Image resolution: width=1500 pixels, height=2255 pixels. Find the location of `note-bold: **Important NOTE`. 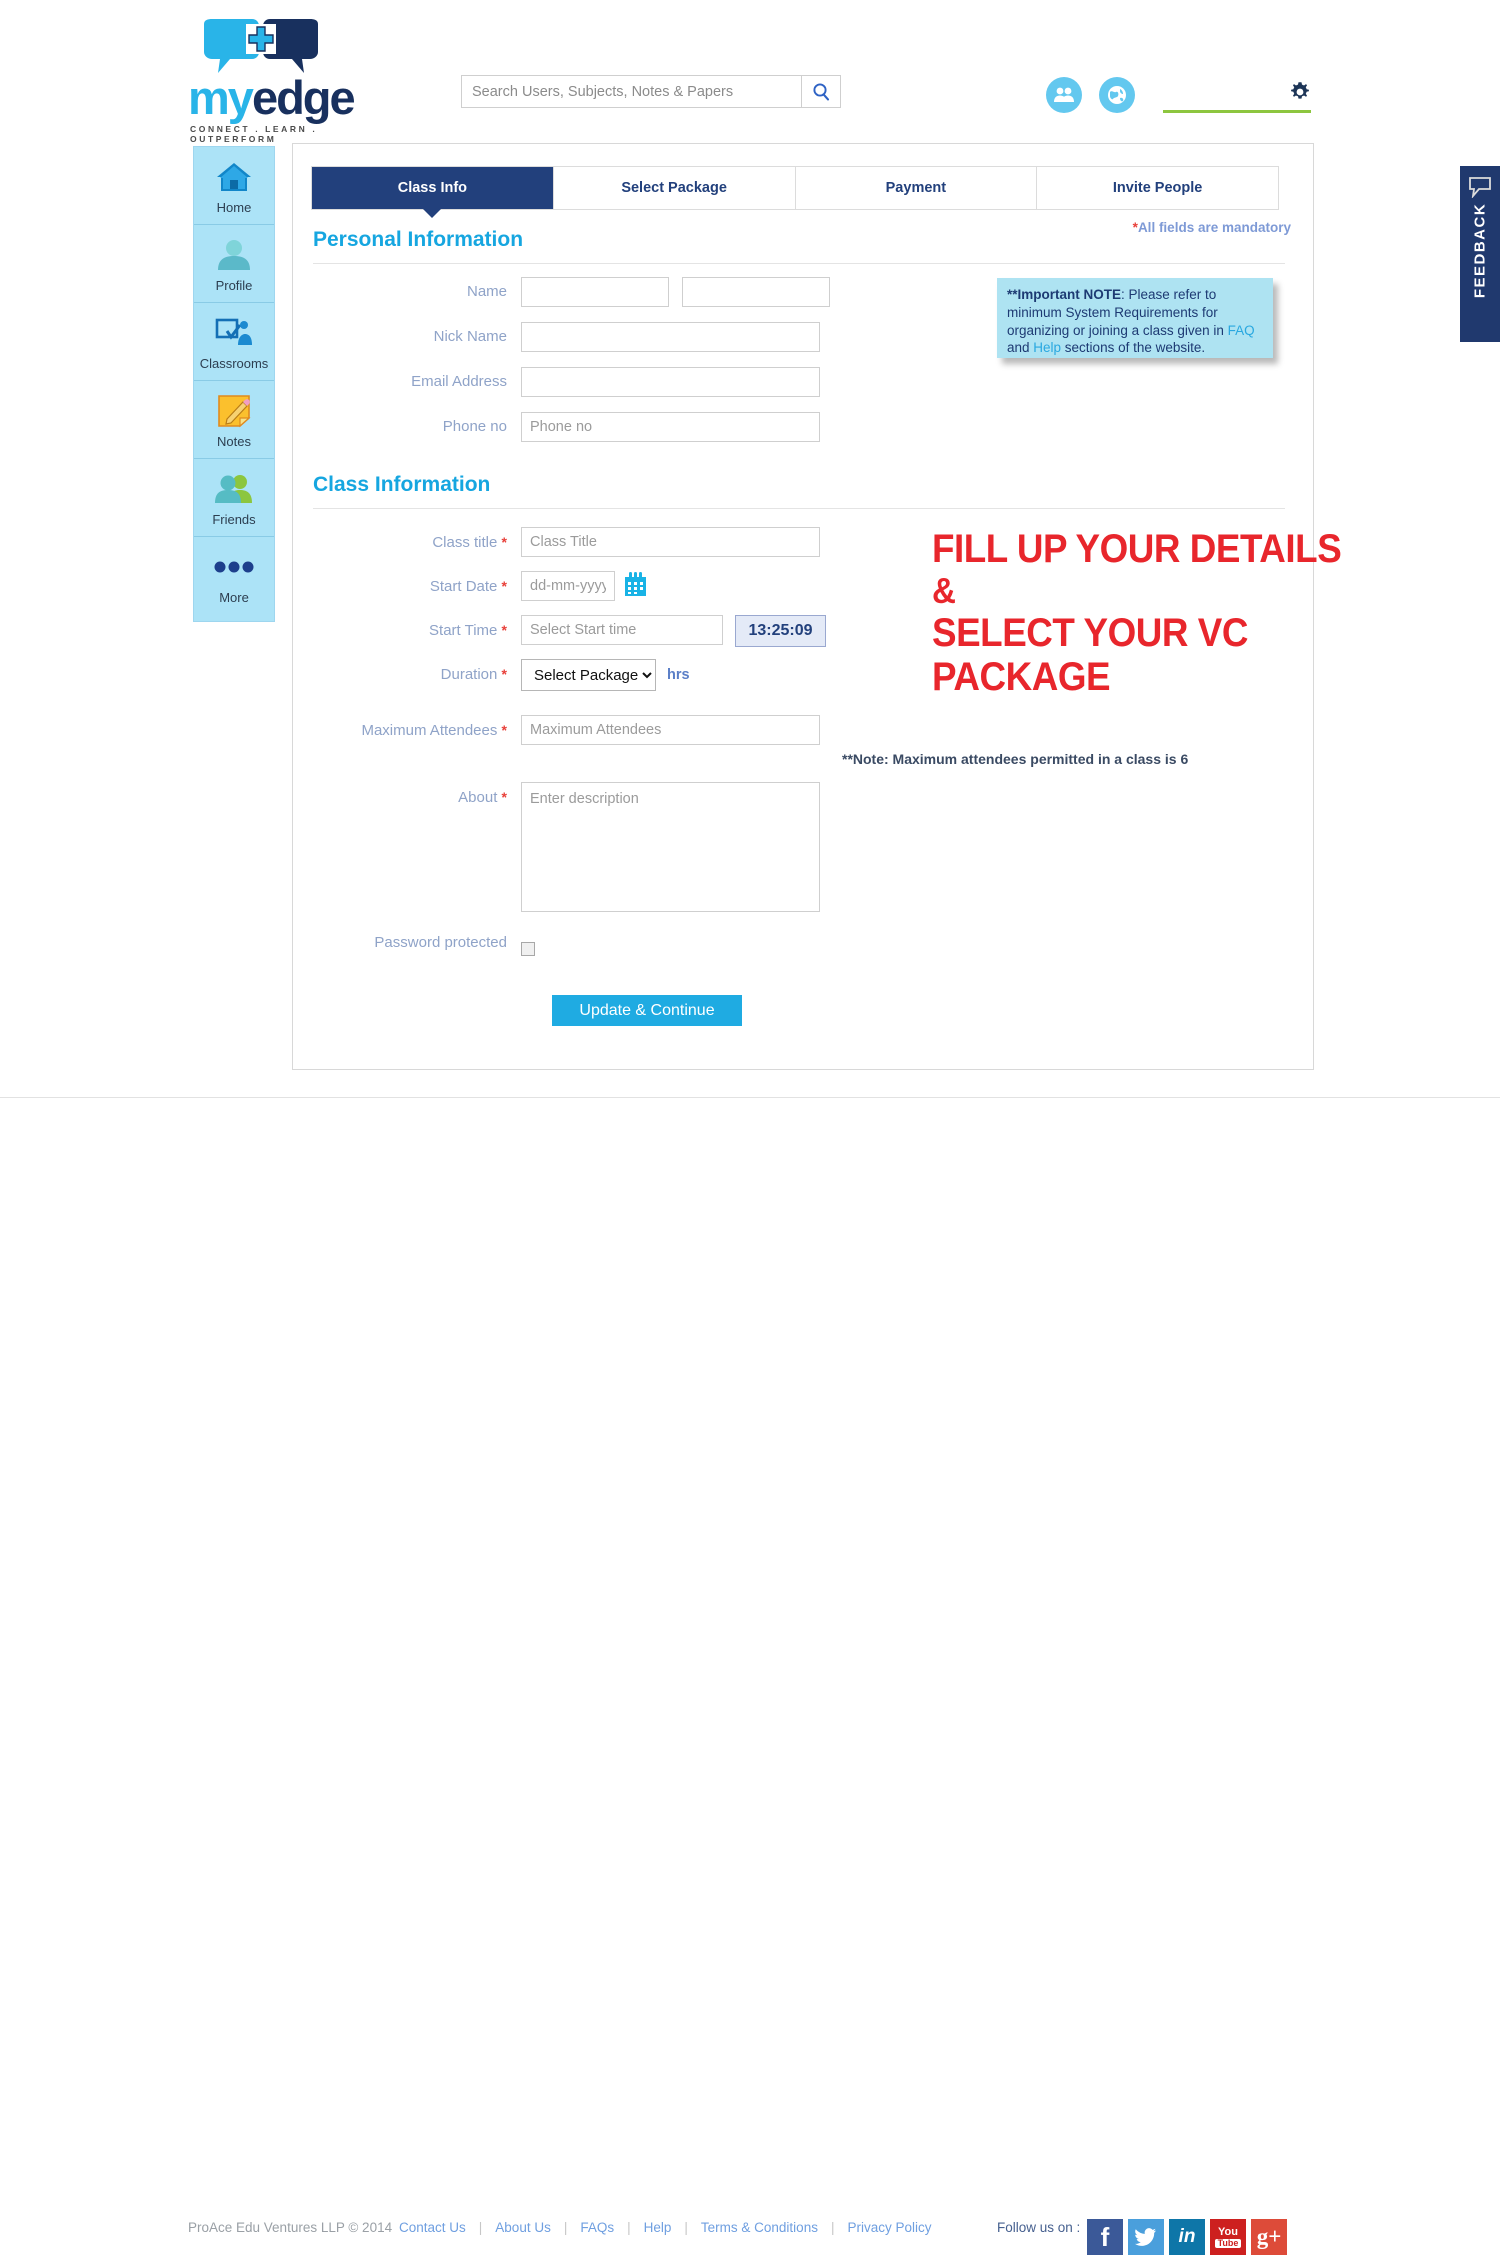

note-bold: **Important NOTE is located at coordinates (1064, 294).